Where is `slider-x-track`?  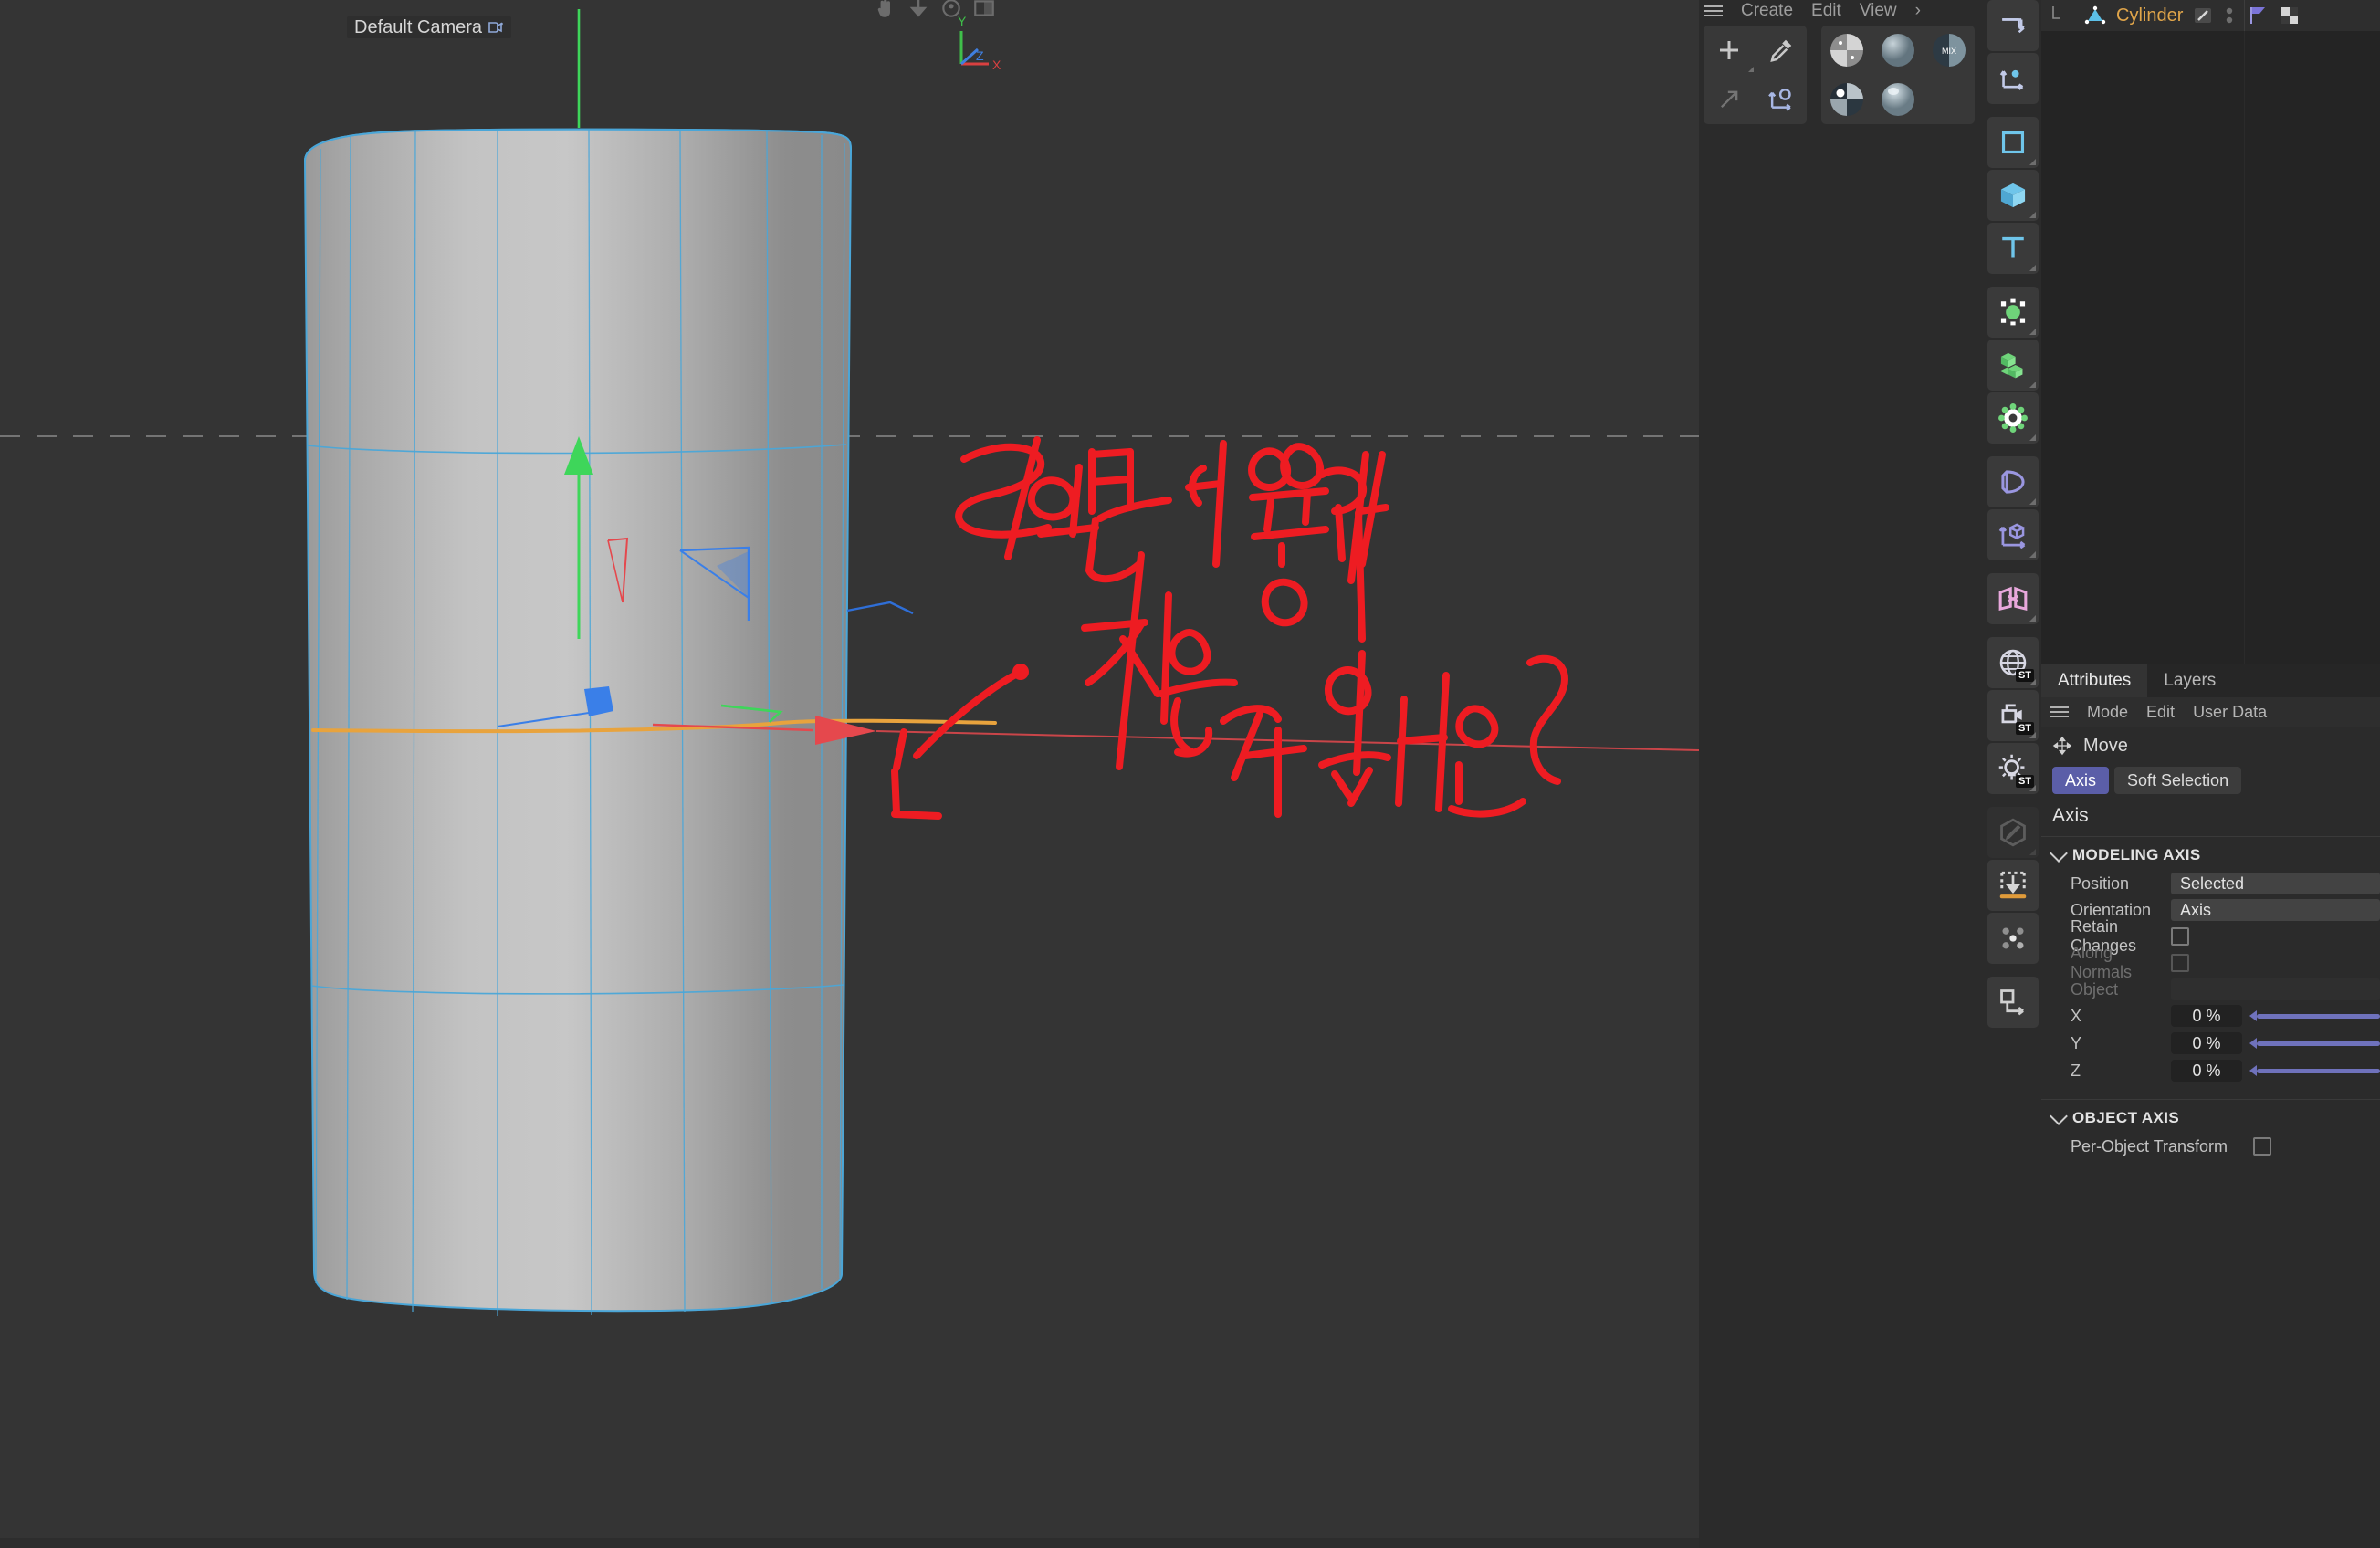
slider-x-track is located at coordinates (2315, 1016).